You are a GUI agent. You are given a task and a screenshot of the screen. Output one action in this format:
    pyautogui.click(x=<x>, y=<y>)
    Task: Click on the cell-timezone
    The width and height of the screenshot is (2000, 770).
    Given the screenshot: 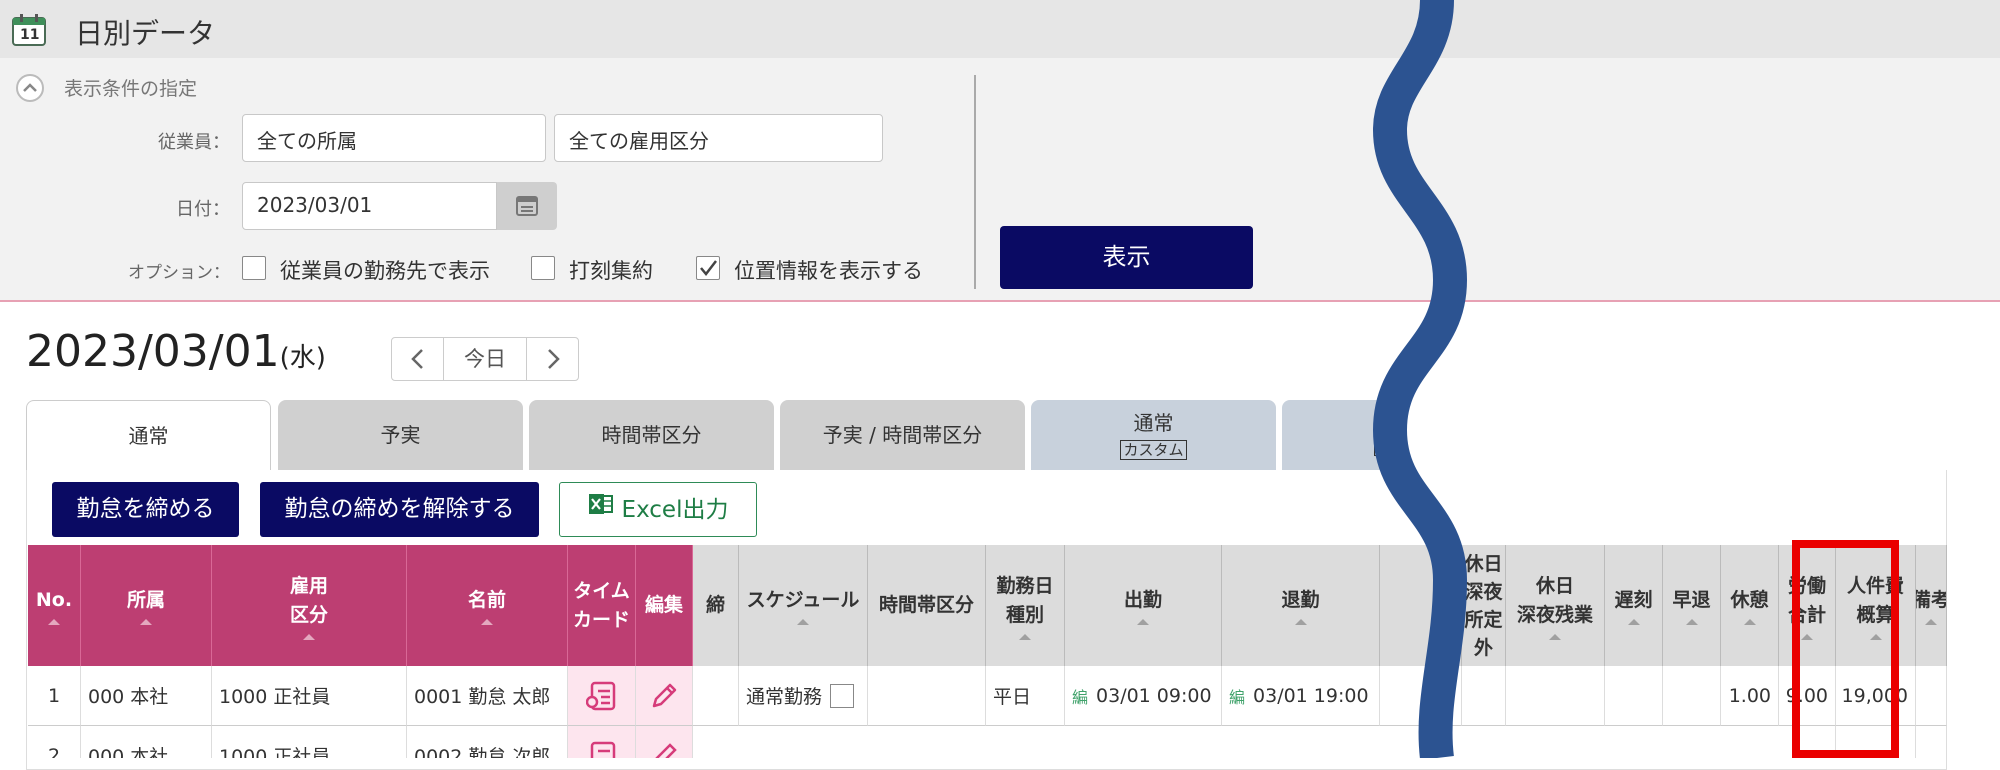 What is the action you would take?
    pyautogui.click(x=927, y=696)
    